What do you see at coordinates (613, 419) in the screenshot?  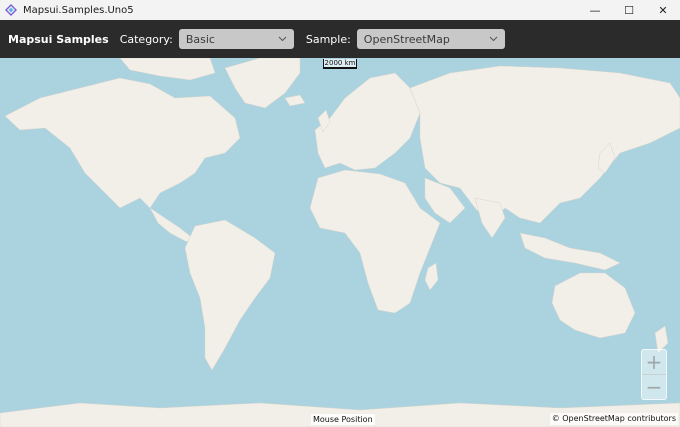 I see `attribution-label: © OpenStreetMap contributors` at bounding box center [613, 419].